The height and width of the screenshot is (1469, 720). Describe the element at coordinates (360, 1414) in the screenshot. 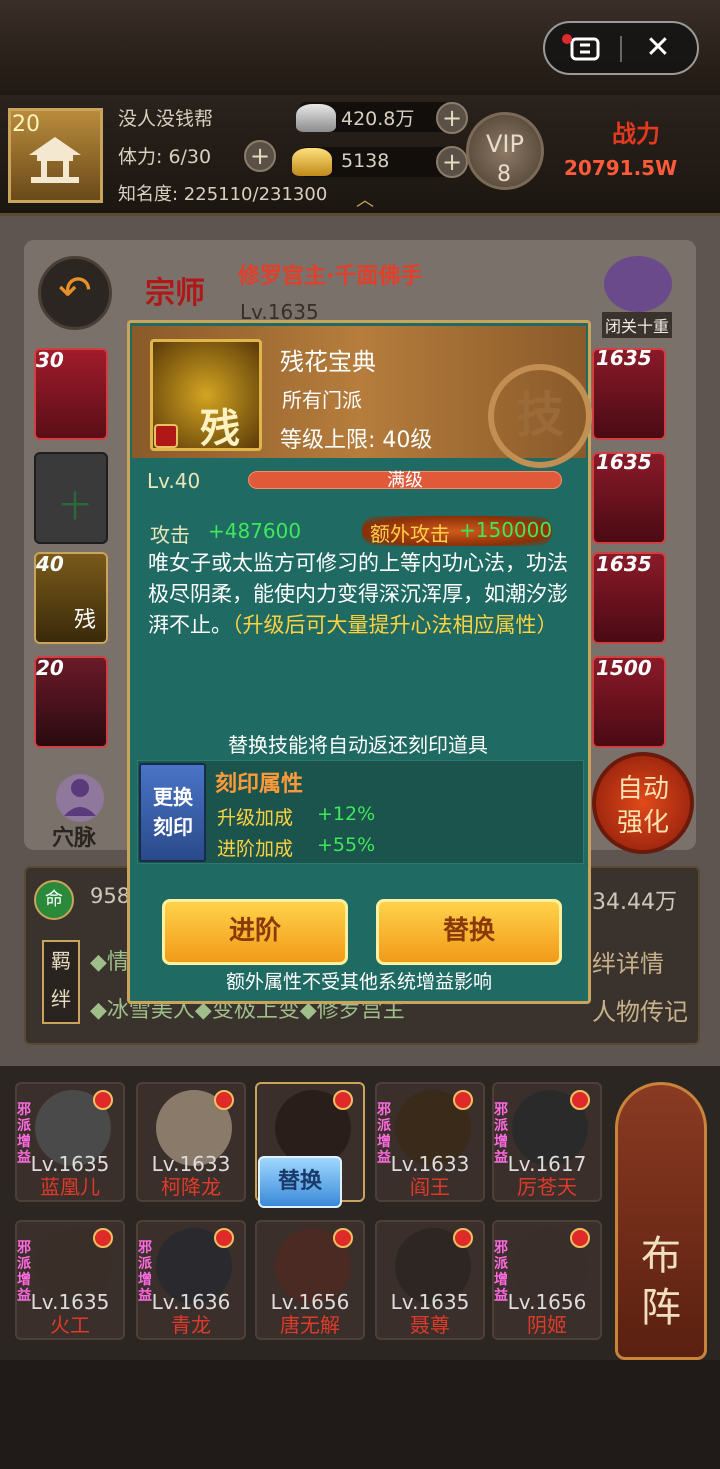

I see `roster-footer` at that location.